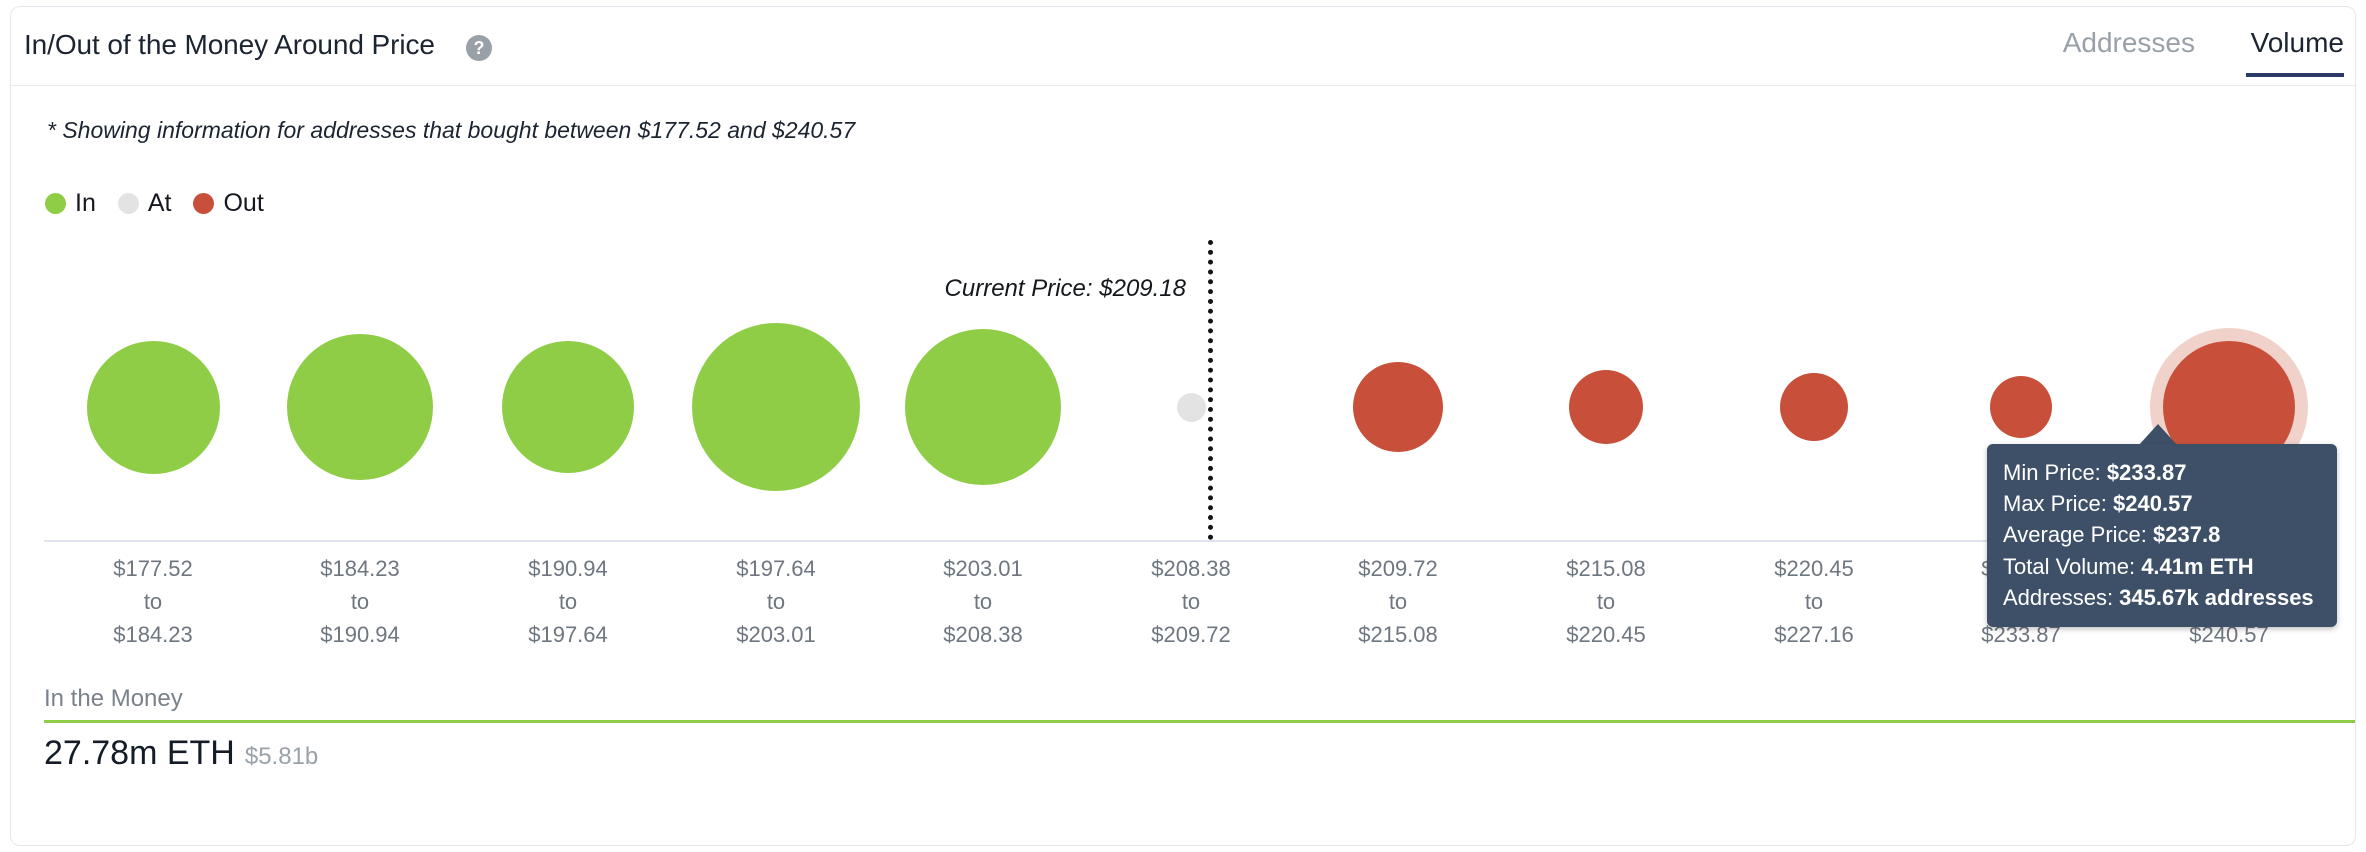 The width and height of the screenshot is (2366, 852). Describe the element at coordinates (1199, 753) in the screenshot. I see `stat-value: 27.78m ETH $5.81b` at that location.